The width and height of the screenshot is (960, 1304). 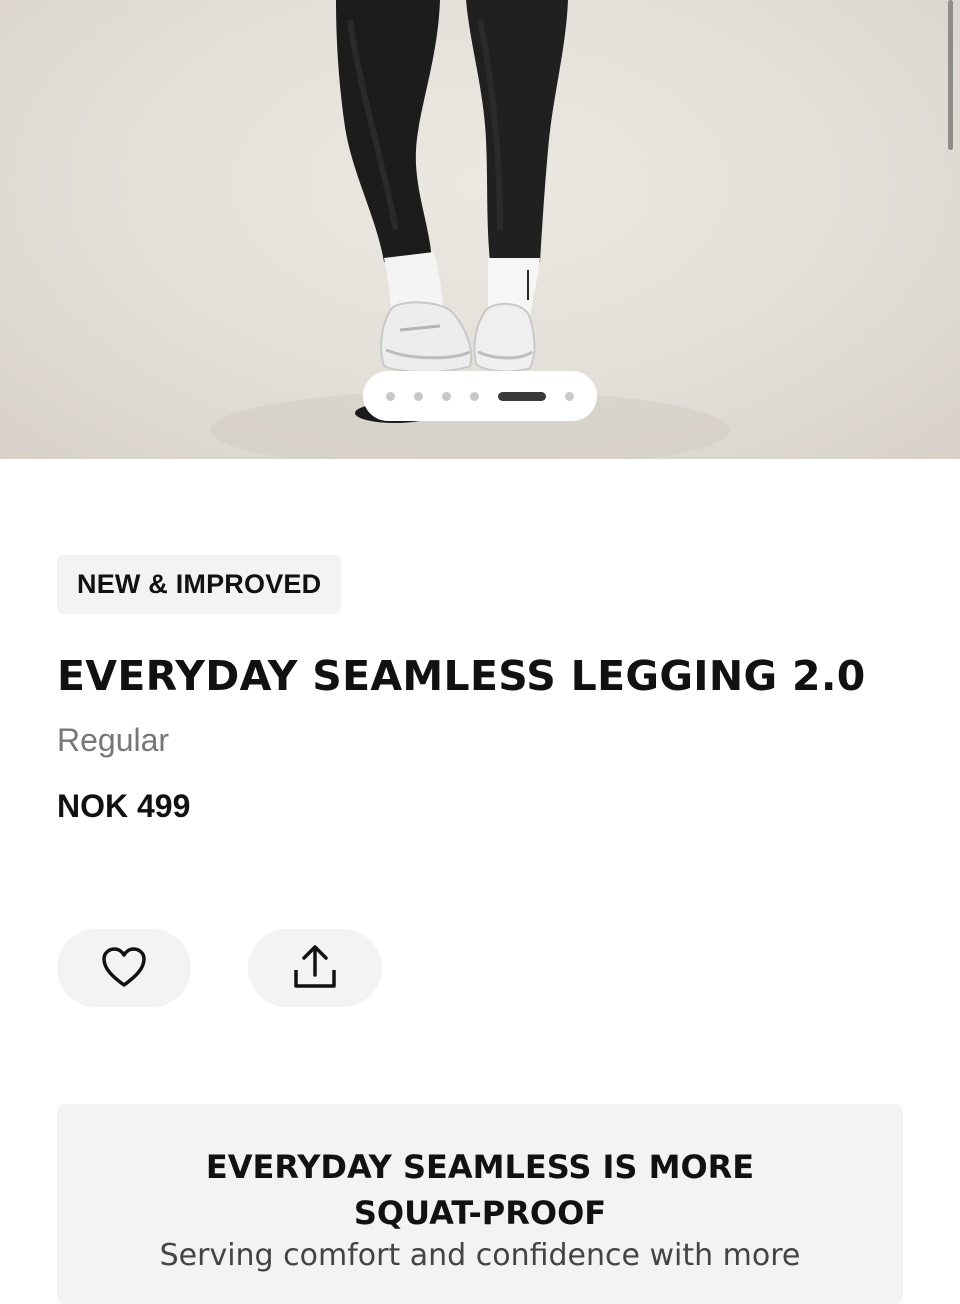 What do you see at coordinates (950, 75) in the screenshot?
I see `scroll-indicator` at bounding box center [950, 75].